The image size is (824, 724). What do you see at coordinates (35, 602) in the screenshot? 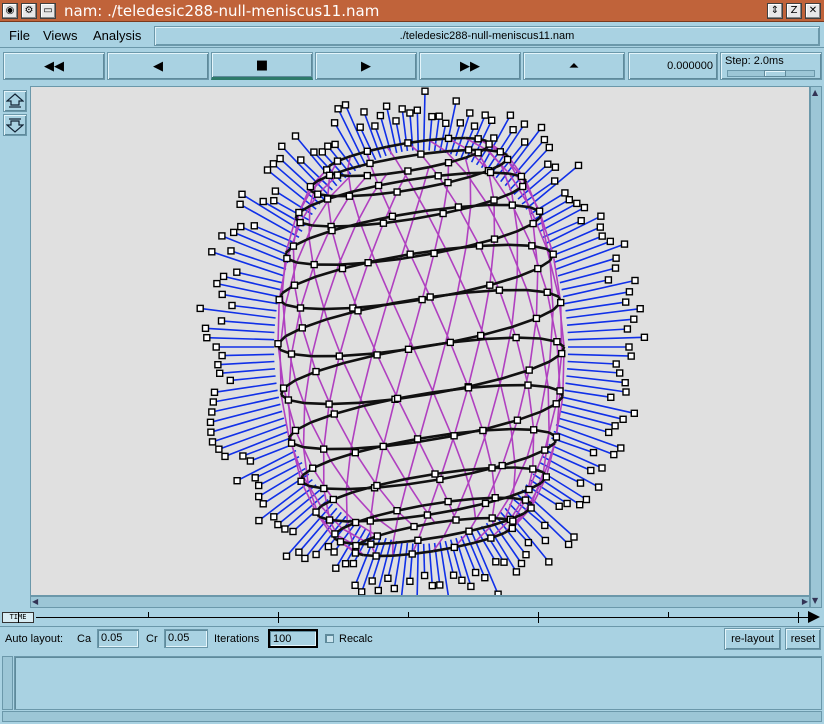
I see `scroll-left-icon: ◀` at bounding box center [35, 602].